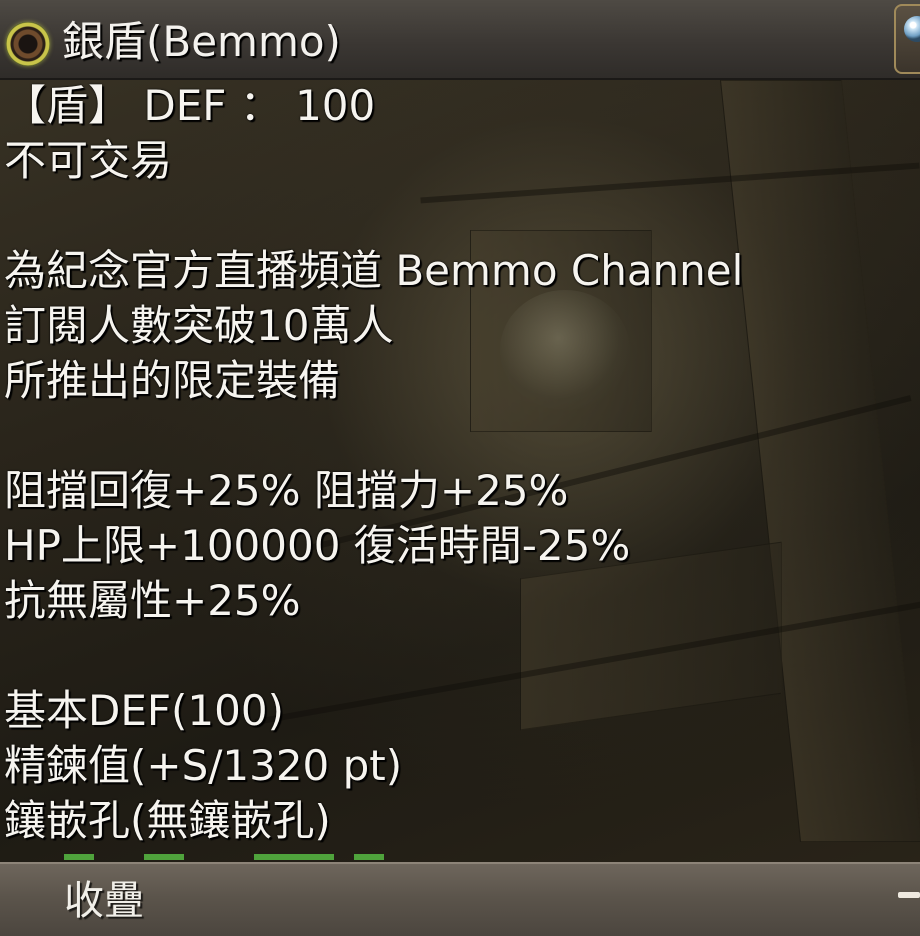 The image size is (920, 936). What do you see at coordinates (203, 765) in the screenshot?
I see `refine-value-line: 精鍊值(+S/1320 pt)` at bounding box center [203, 765].